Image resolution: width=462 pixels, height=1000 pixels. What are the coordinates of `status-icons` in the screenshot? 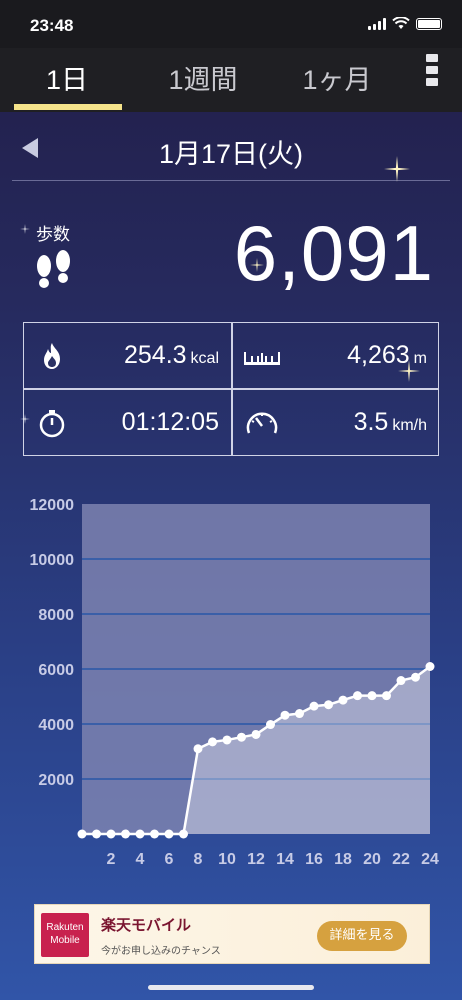 It's located at (405, 23).